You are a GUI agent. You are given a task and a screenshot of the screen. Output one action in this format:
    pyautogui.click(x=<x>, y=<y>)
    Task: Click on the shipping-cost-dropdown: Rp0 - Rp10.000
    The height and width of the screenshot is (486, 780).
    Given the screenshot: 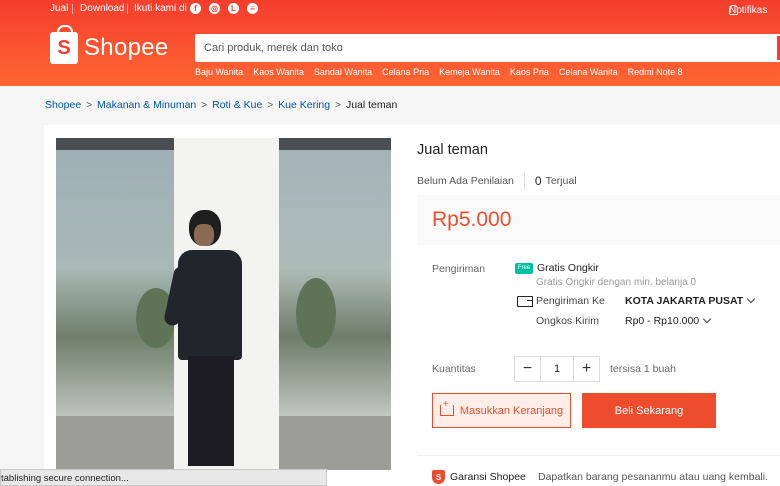 What is the action you would take?
    pyautogui.click(x=668, y=320)
    